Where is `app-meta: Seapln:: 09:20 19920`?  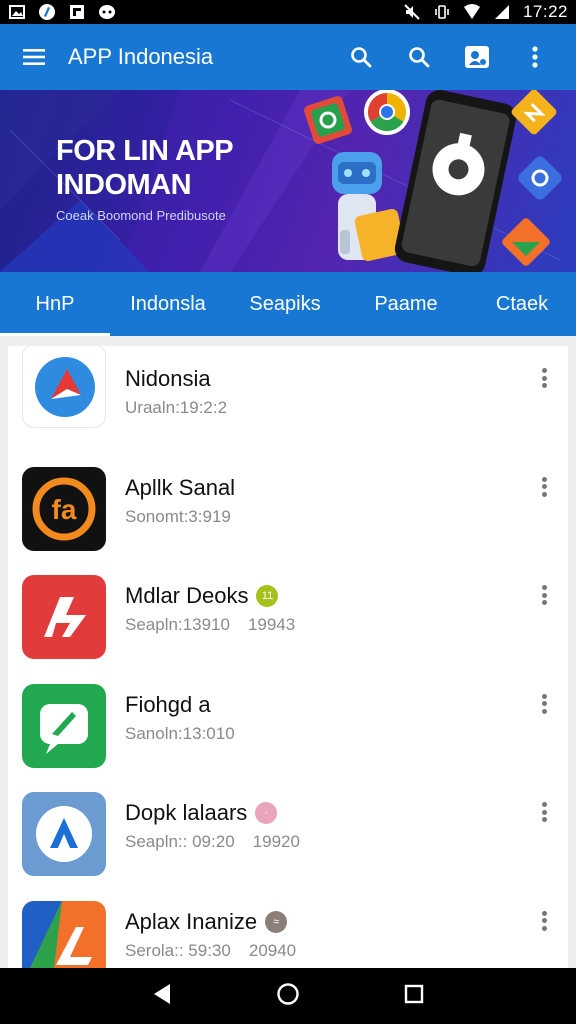 app-meta: Seapln:: 09:20 19920 is located at coordinates (212, 841).